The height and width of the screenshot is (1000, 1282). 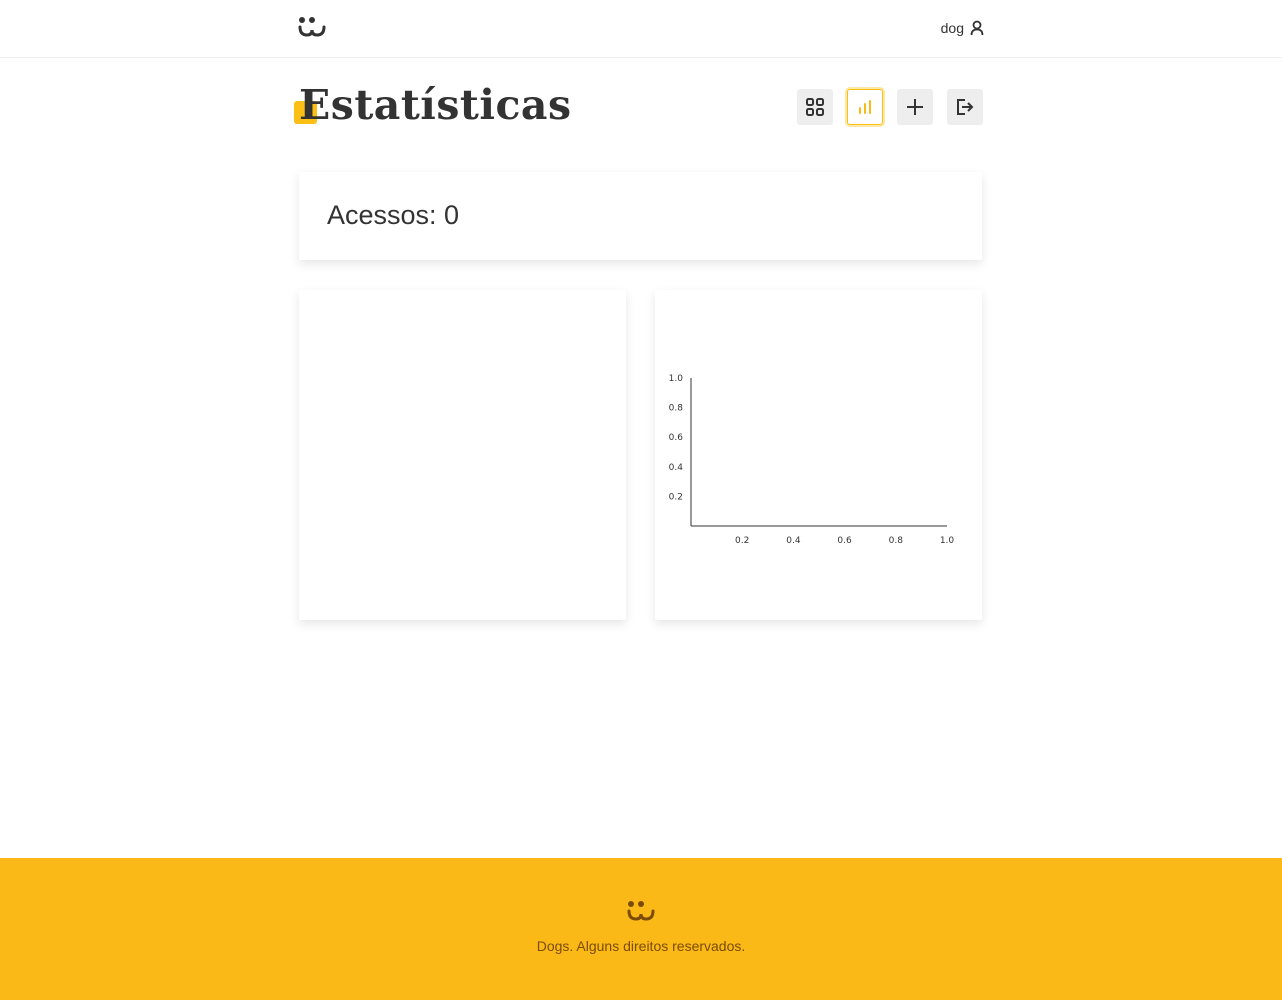 I want to click on pie-chart-card, so click(x=462, y=455).